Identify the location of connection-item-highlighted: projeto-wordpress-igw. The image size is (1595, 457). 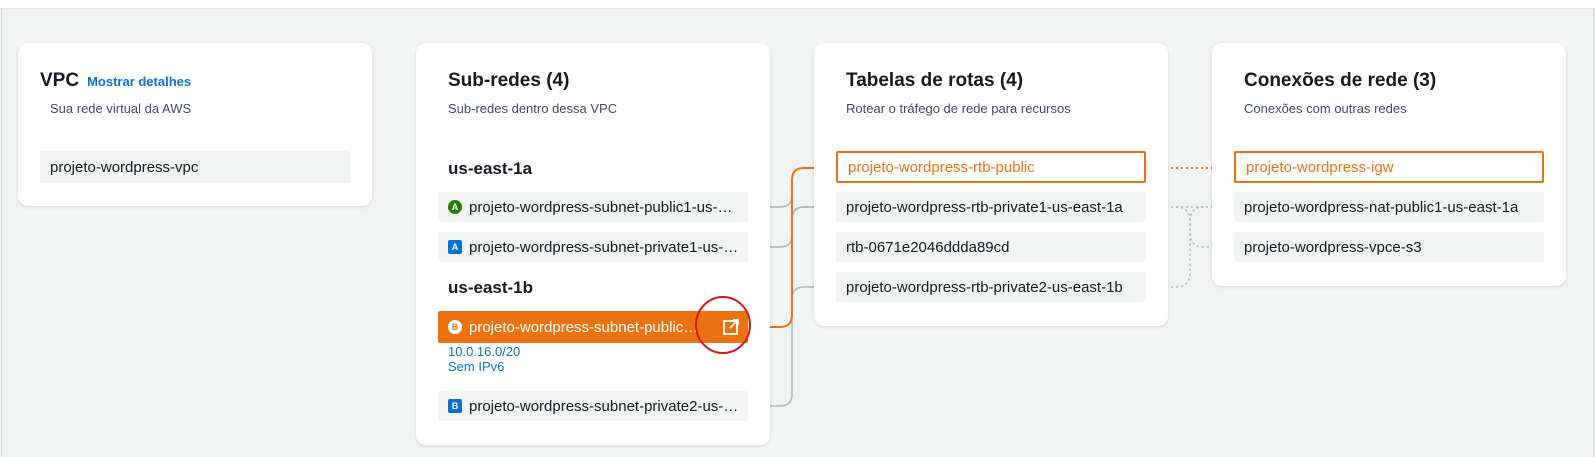
(1389, 167).